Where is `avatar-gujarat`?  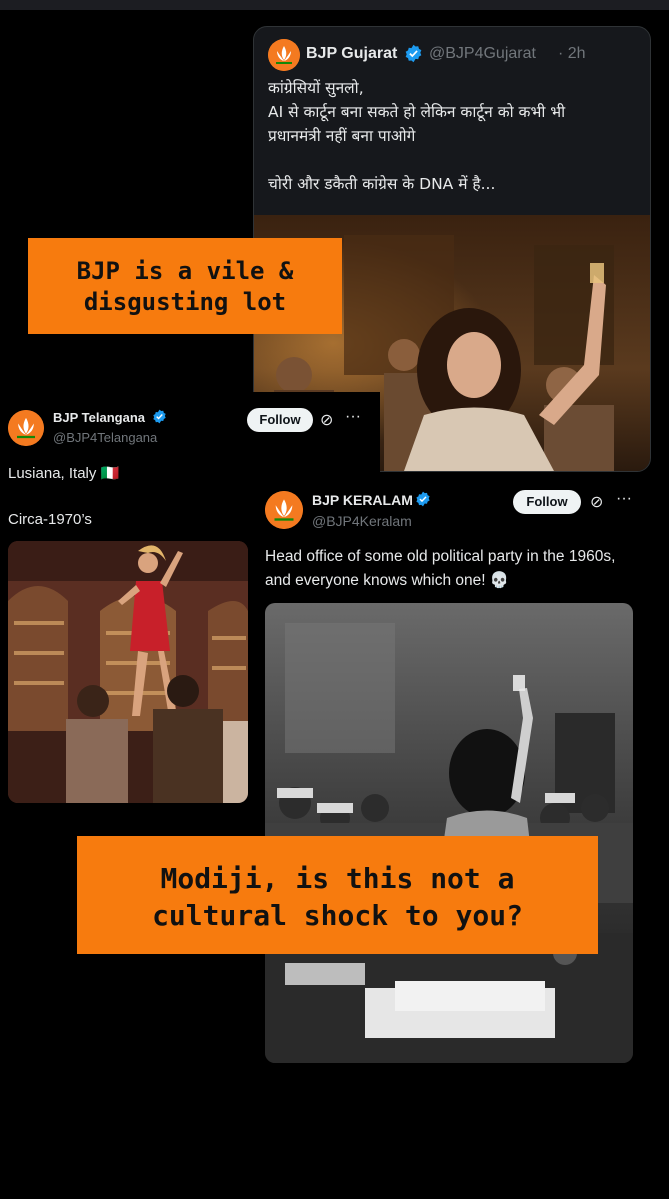 avatar-gujarat is located at coordinates (284, 55).